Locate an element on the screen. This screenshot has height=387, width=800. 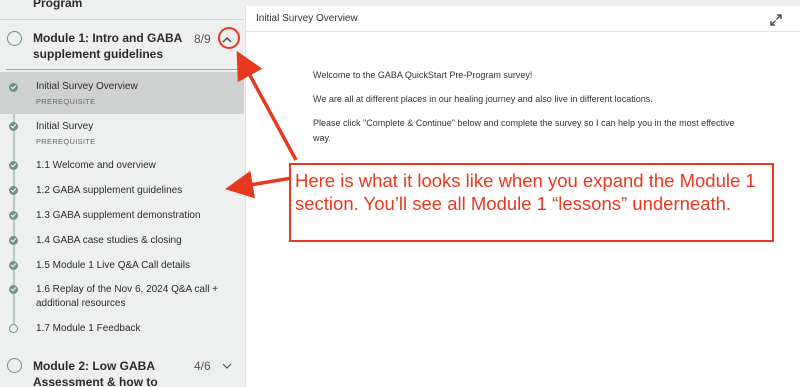
lesson-item-1-5: 1.5 Module 1 Live Q&A Call details is located at coordinates (122, 267).